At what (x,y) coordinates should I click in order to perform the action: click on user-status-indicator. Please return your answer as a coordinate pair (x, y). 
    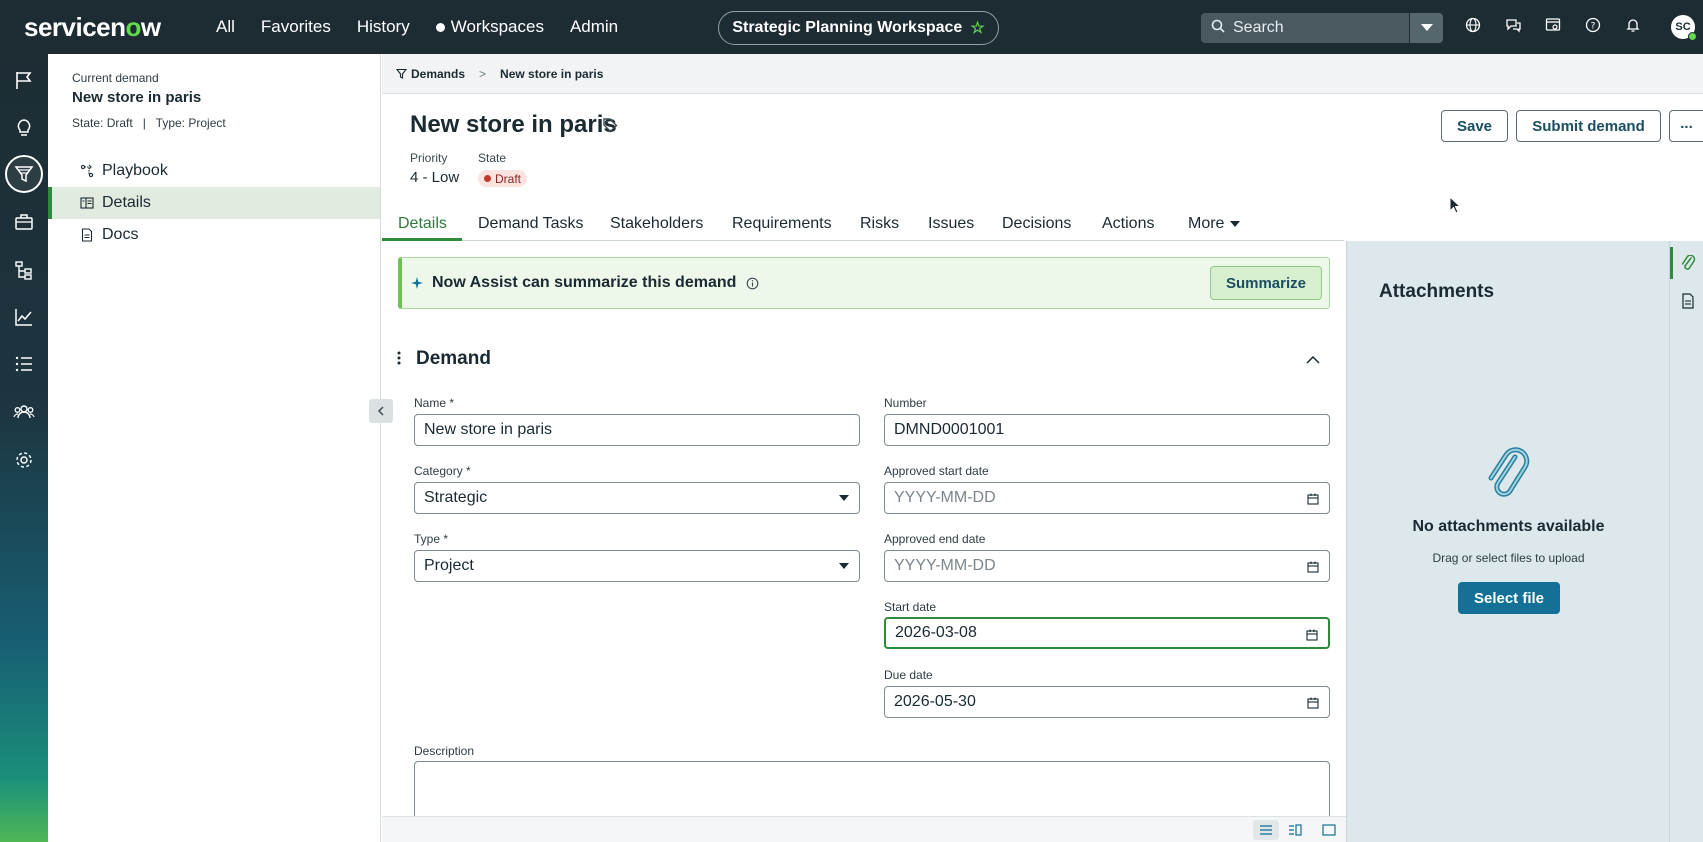
    Looking at the image, I should click on (1692, 36).